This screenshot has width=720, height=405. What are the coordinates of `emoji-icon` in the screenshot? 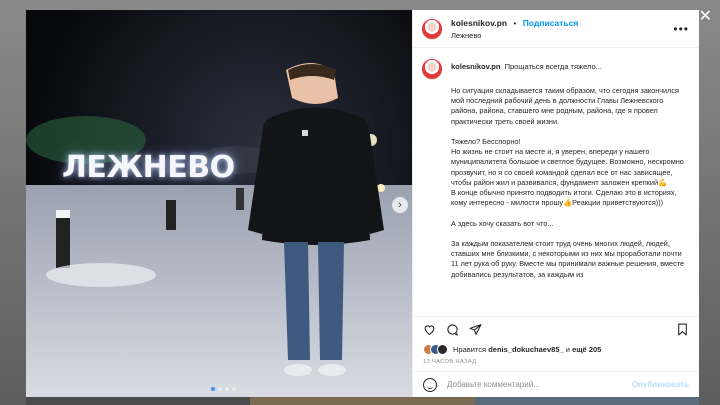 It's located at (430, 384).